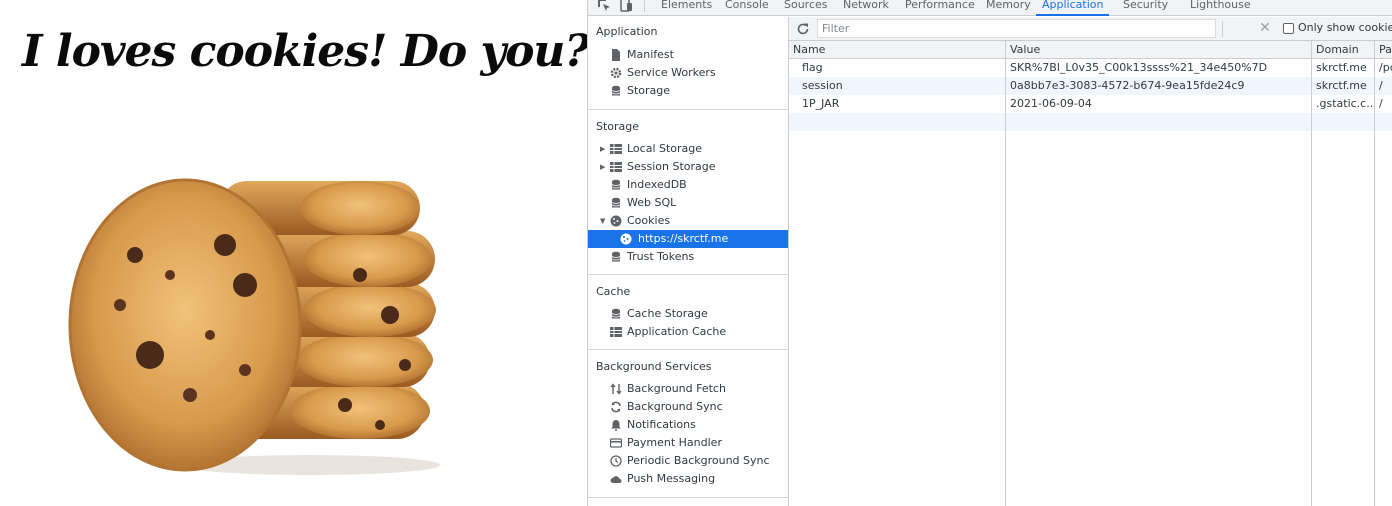  I want to click on table-row-empty, so click(1090, 122).